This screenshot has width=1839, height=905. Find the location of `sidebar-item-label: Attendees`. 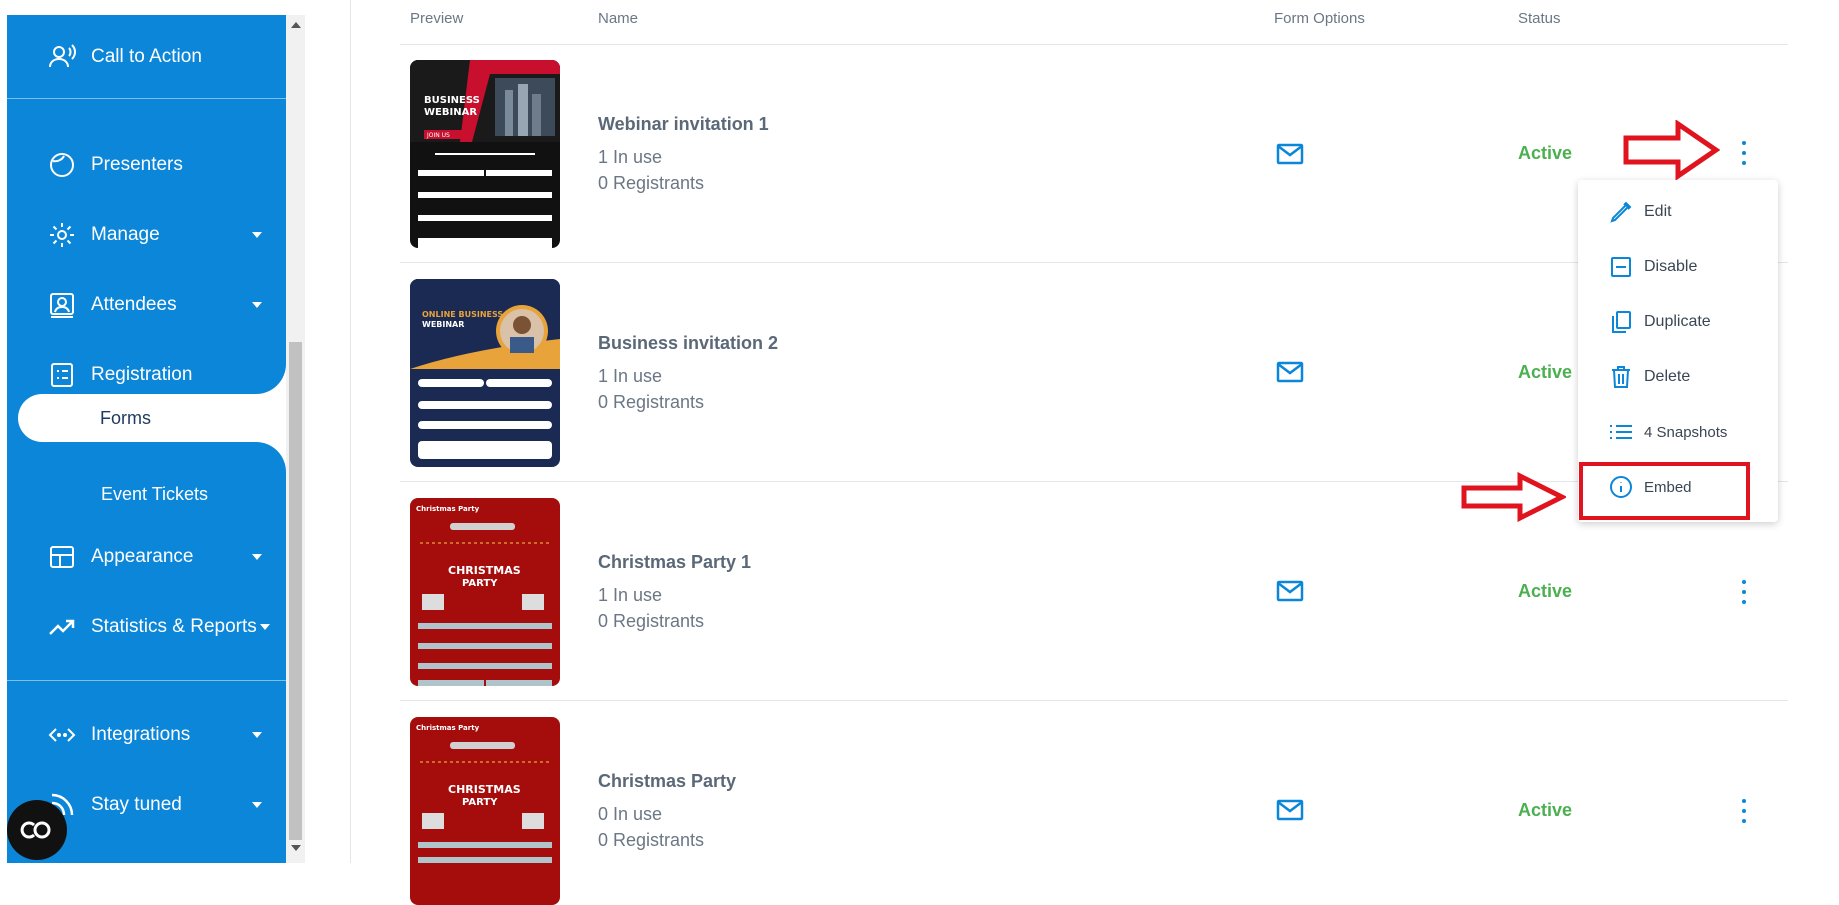

sidebar-item-label: Attendees is located at coordinates (134, 304).